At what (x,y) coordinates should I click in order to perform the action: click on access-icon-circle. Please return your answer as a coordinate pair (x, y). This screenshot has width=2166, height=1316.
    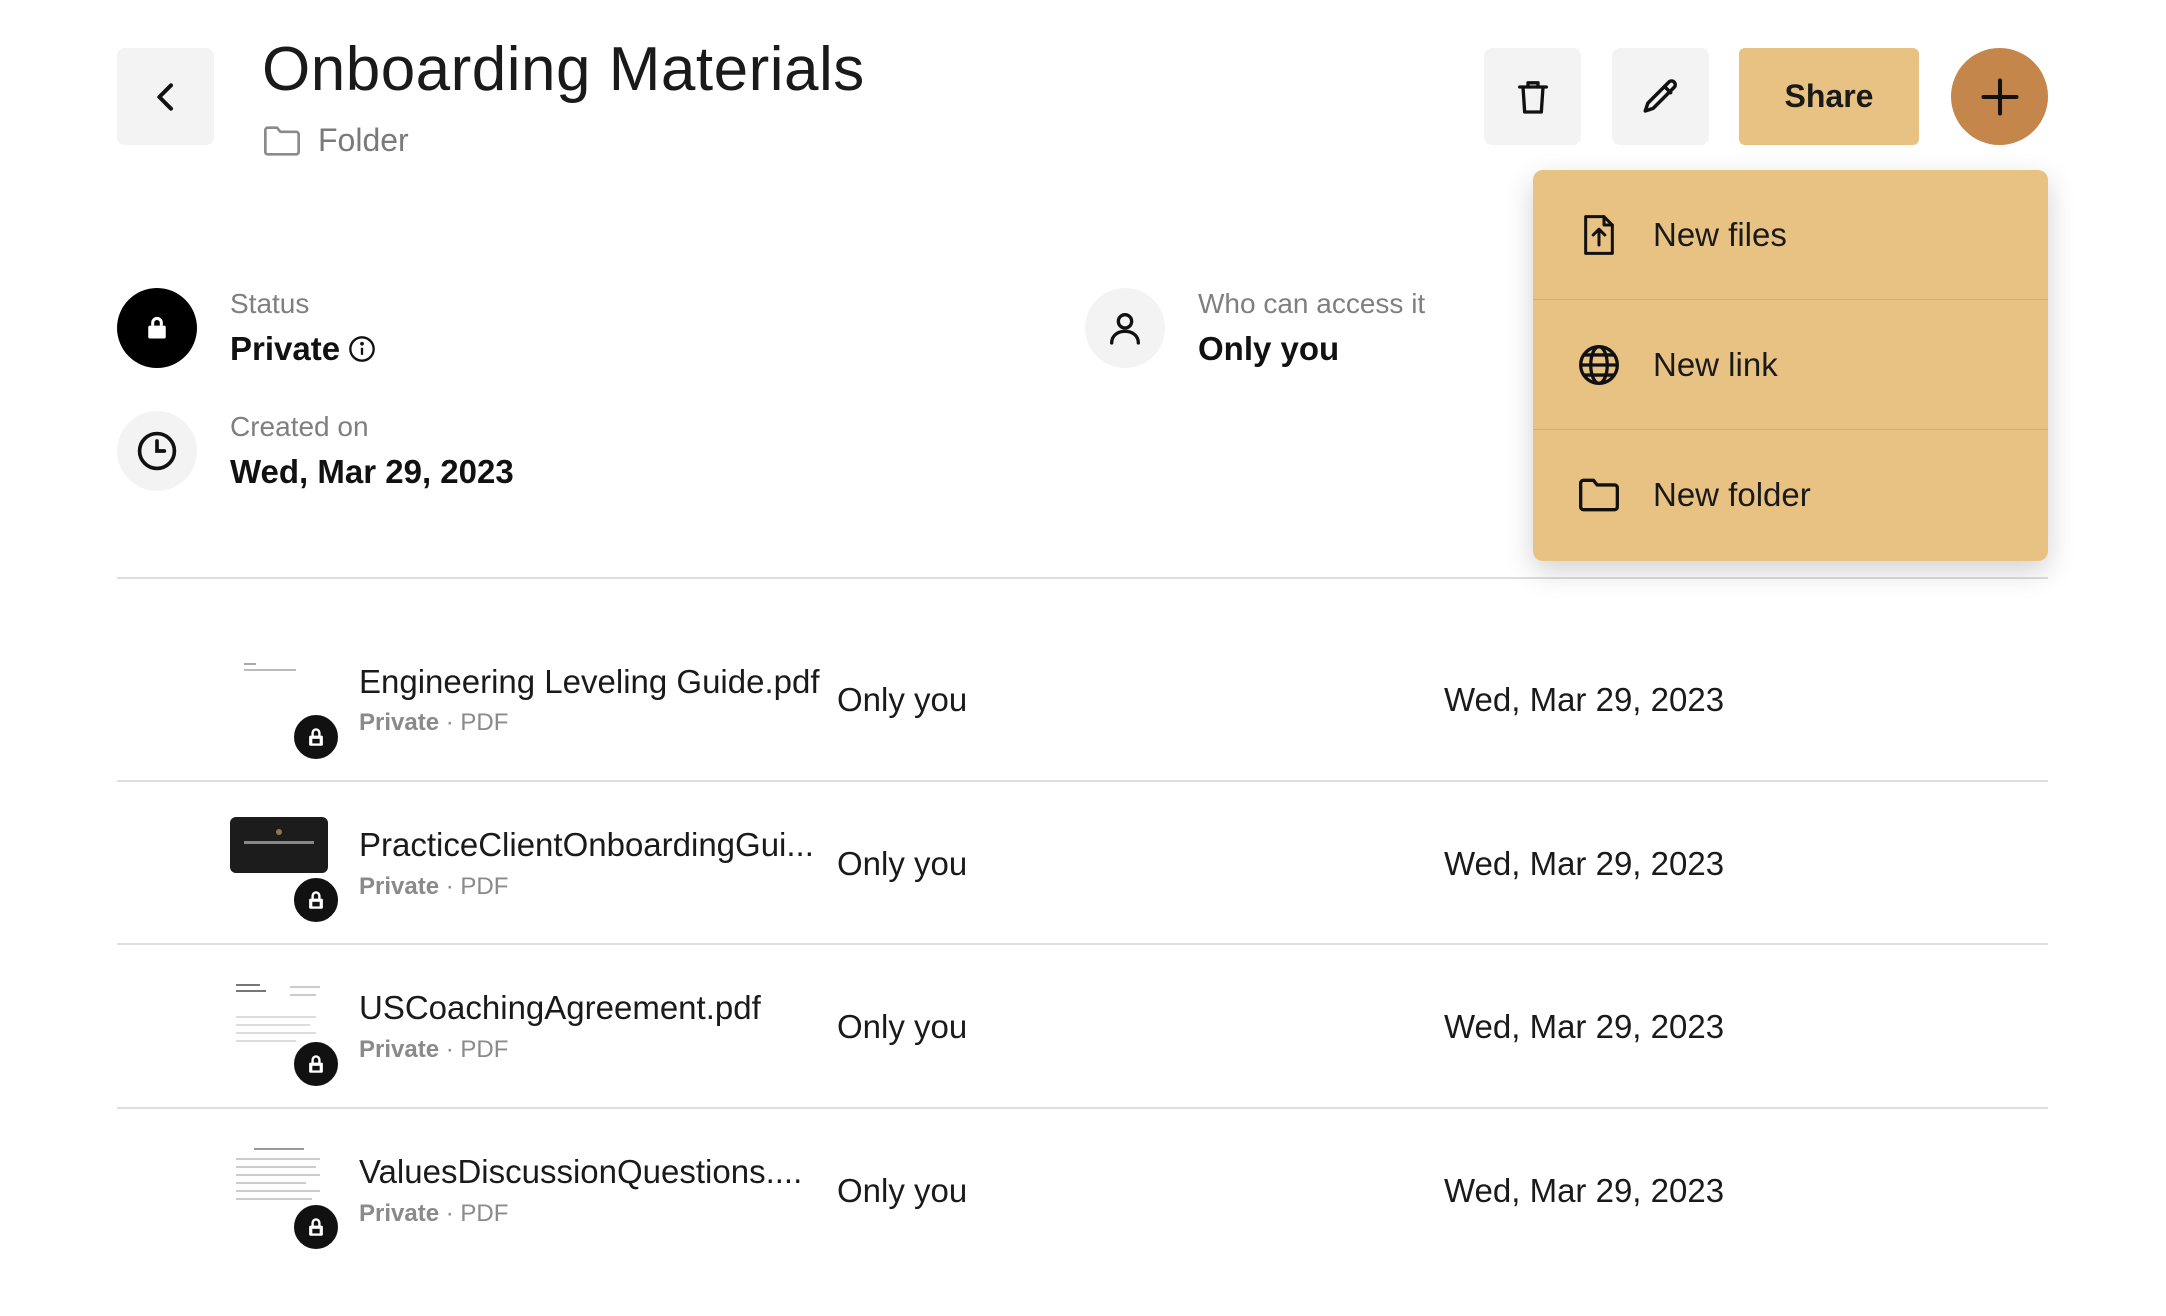
    Looking at the image, I should click on (1125, 328).